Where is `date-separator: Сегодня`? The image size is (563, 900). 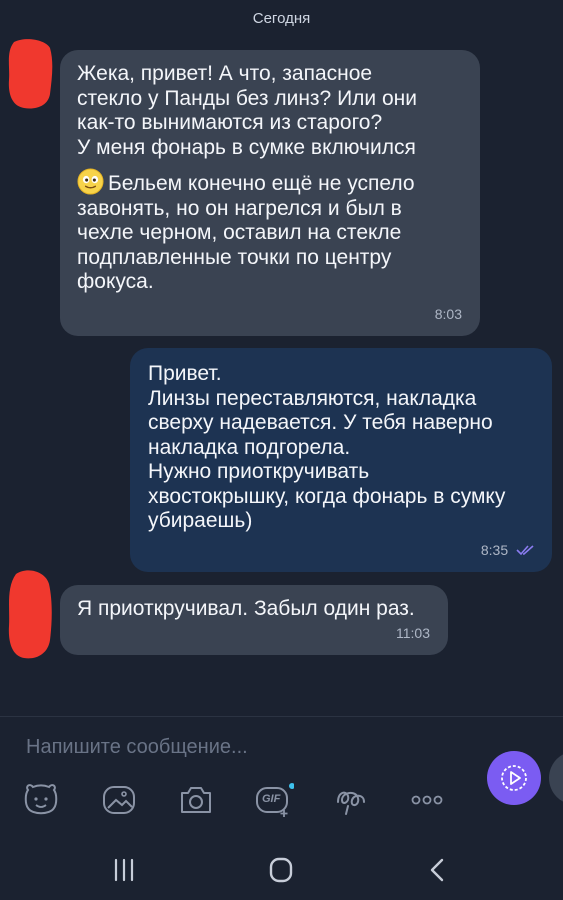 date-separator: Сегодня is located at coordinates (281, 18).